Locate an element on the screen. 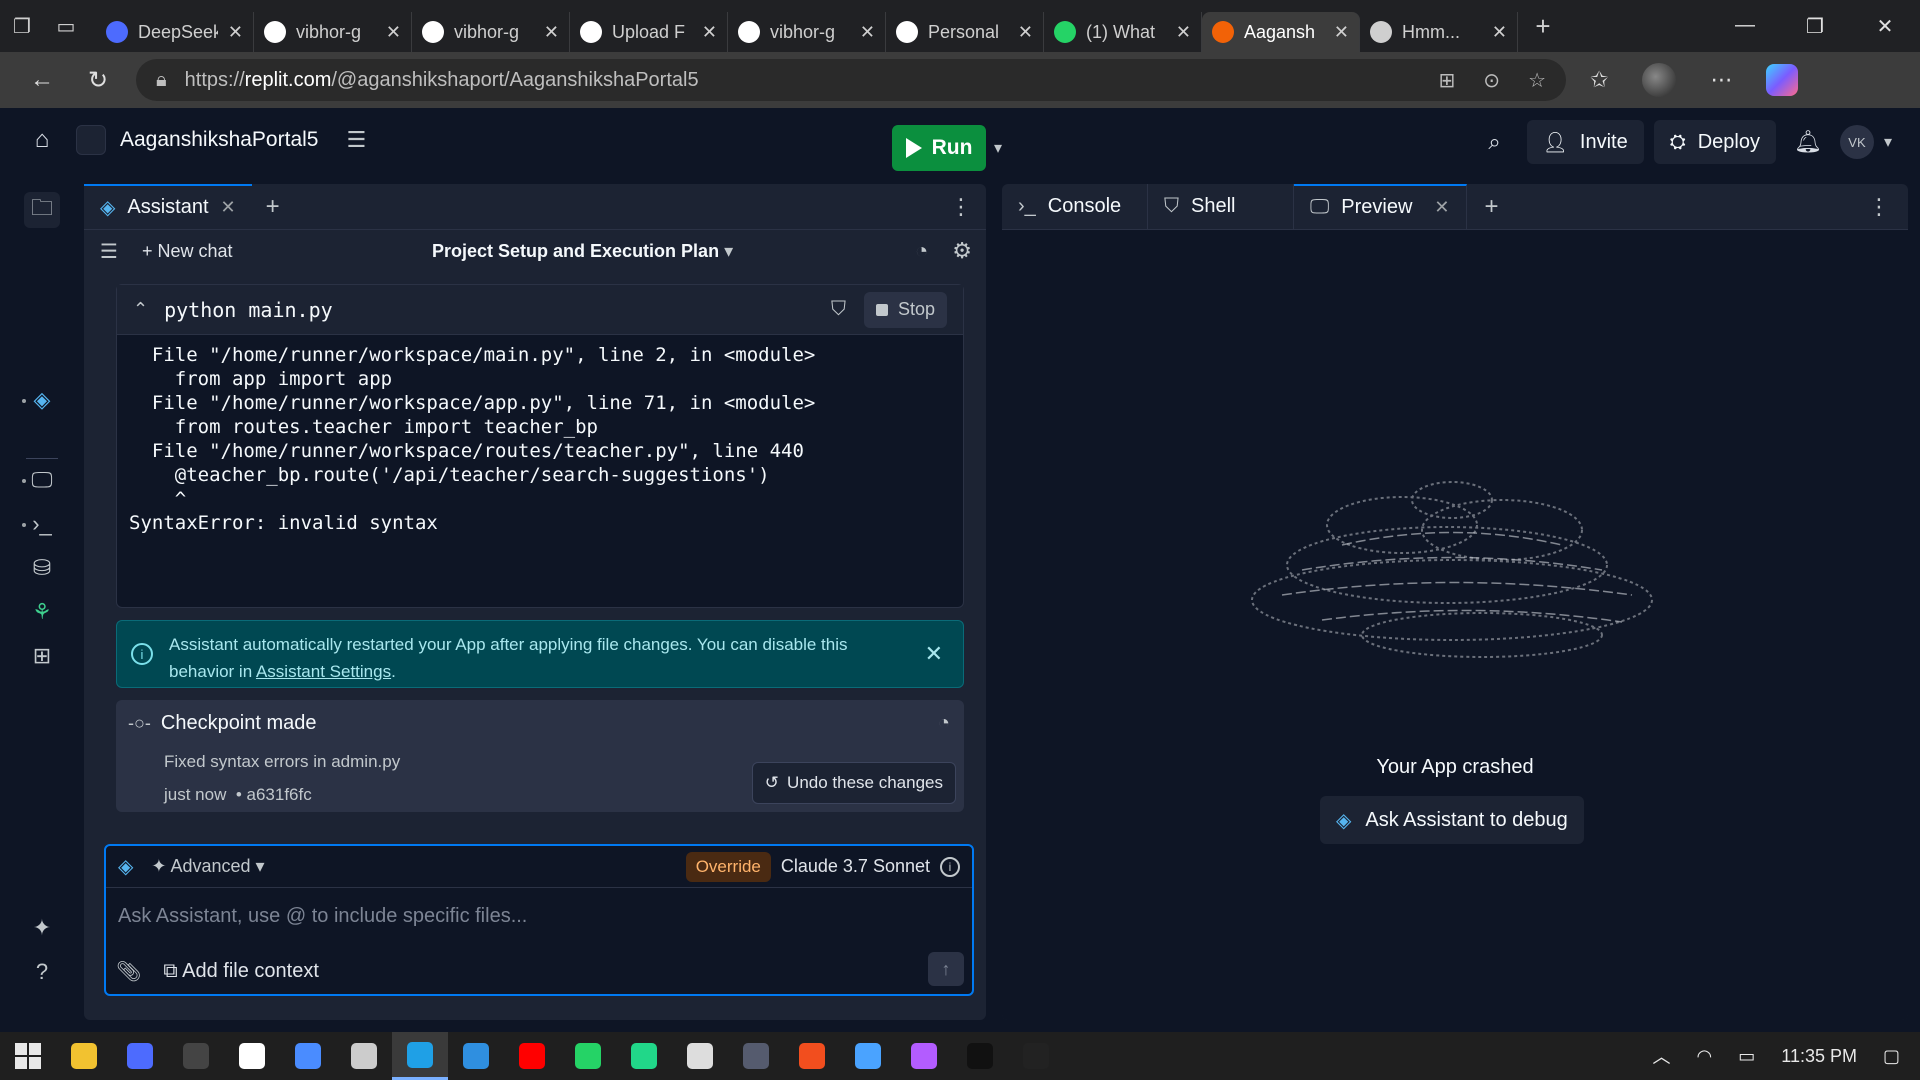 Image resolution: width=1920 pixels, height=1080 pixels. deploy-button: ⛭ Deploy is located at coordinates (1714, 142).